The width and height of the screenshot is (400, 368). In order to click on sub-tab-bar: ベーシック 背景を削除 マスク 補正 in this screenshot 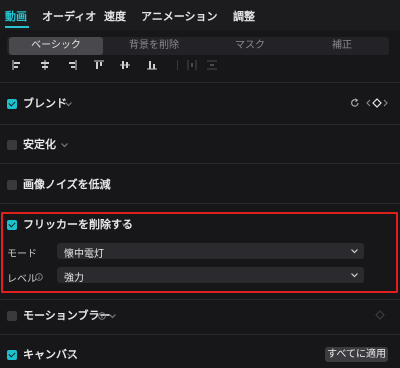, I will do `click(198, 46)`.